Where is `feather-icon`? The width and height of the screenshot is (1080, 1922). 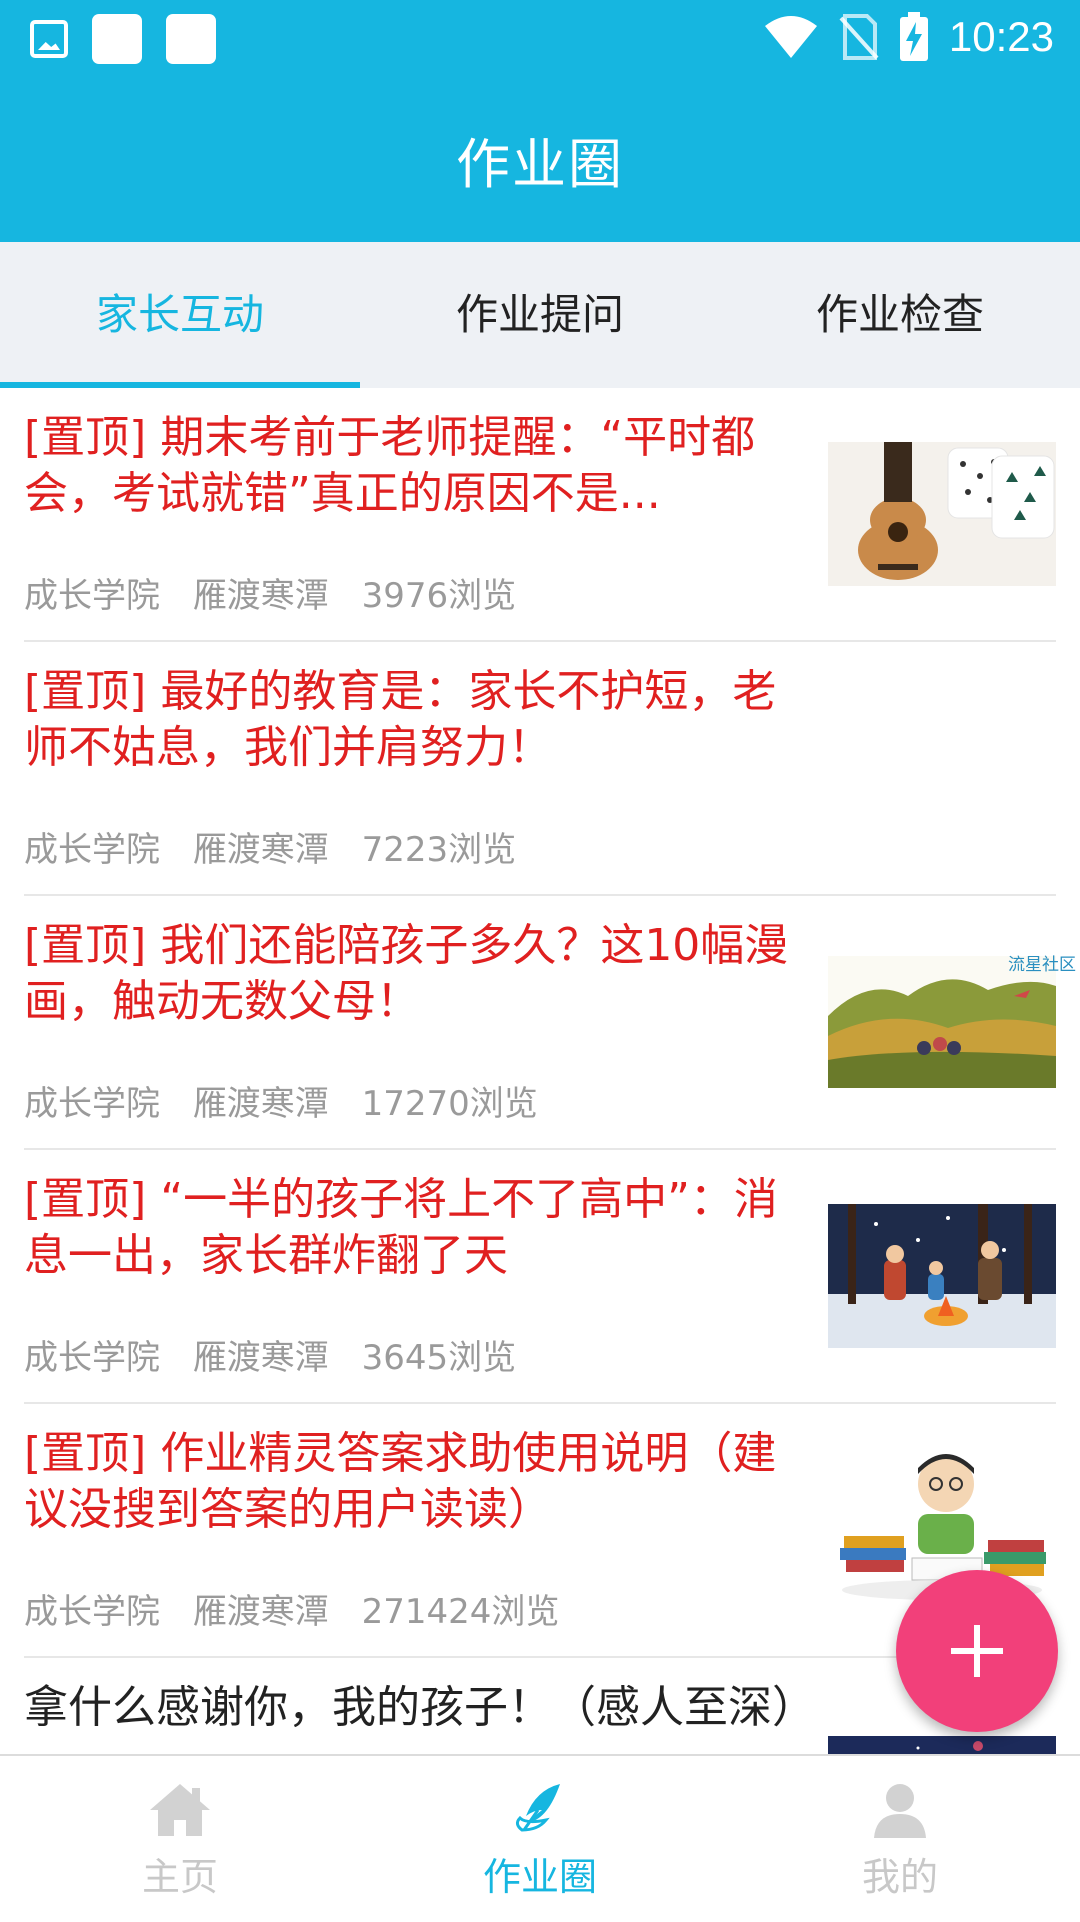 feather-icon is located at coordinates (537, 1808).